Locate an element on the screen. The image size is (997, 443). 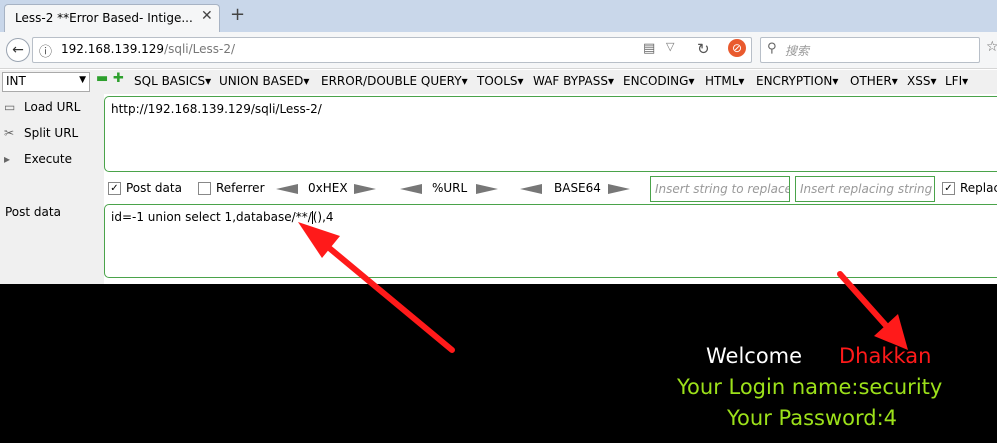
back-button: ← is located at coordinates (18, 50).